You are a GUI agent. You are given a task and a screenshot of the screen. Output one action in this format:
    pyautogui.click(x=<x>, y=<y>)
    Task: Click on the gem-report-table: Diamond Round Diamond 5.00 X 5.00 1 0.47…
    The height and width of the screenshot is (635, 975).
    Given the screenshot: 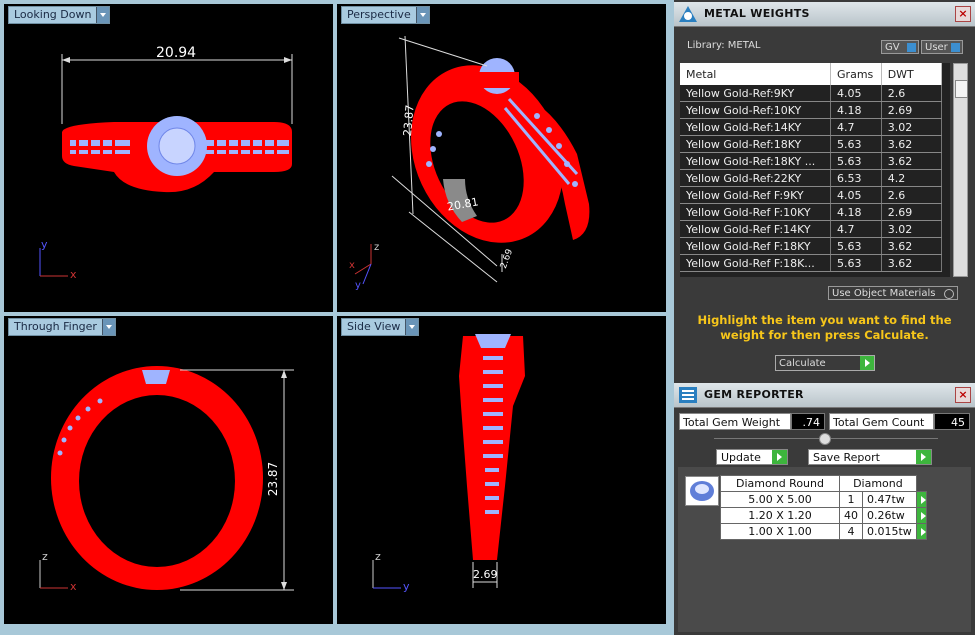 What is the action you would take?
    pyautogui.click(x=823, y=507)
    